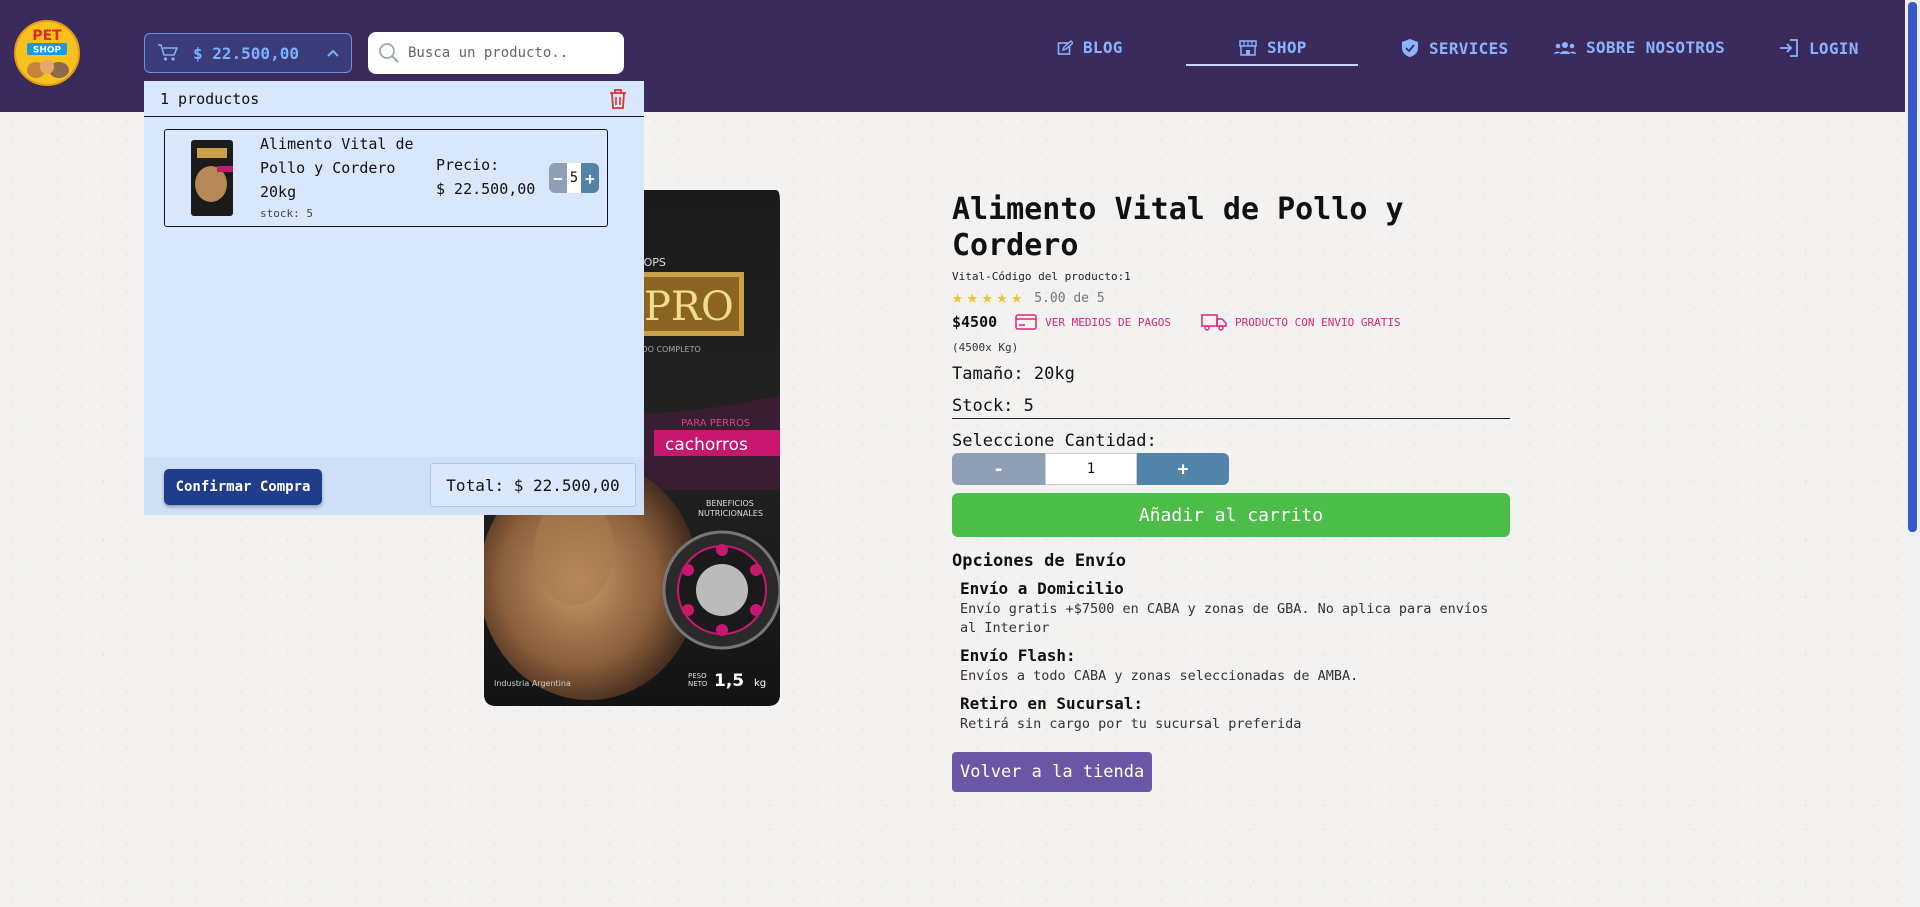 This screenshot has height=907, width=1920. What do you see at coordinates (985, 347) in the screenshot?
I see `price-per-kg: (4500x Kg)` at bounding box center [985, 347].